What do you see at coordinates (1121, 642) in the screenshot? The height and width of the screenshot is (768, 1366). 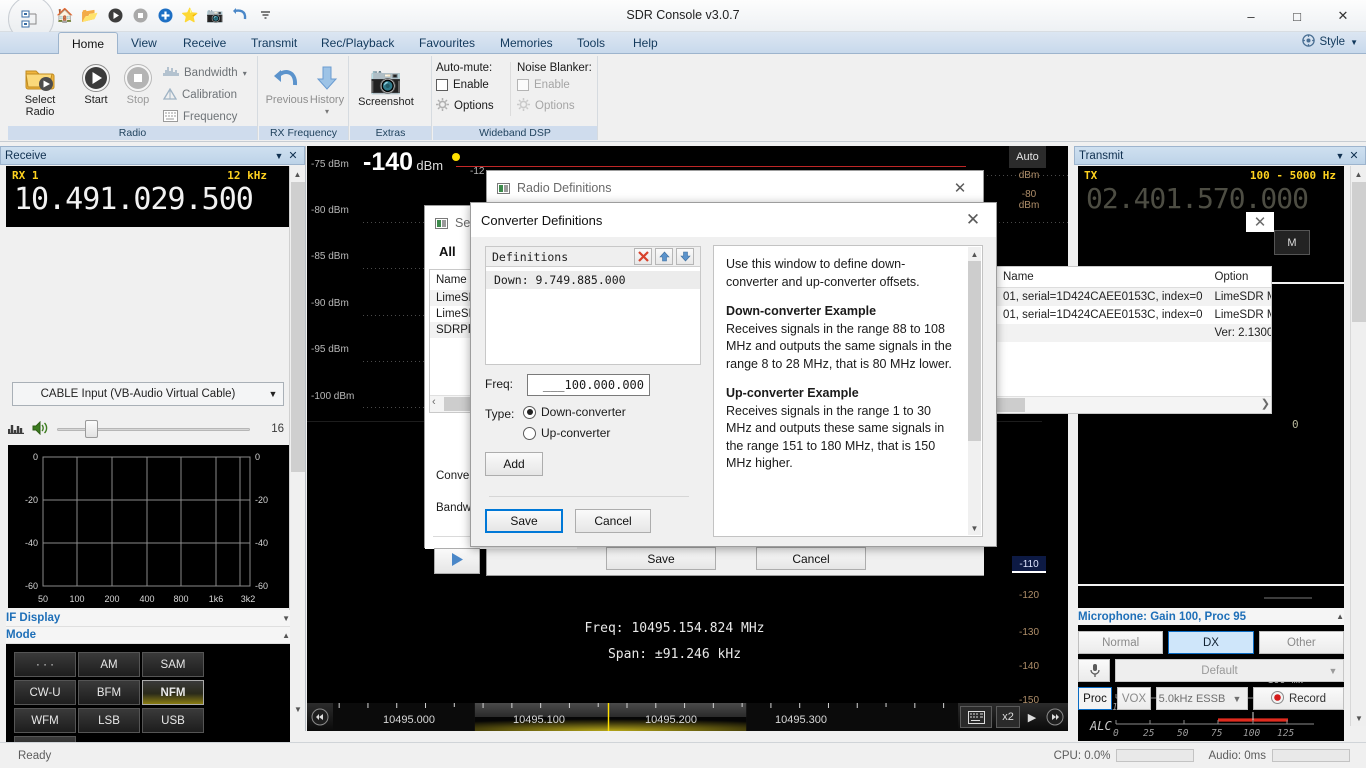 I see `mic-profile-normal-button: Normal` at bounding box center [1121, 642].